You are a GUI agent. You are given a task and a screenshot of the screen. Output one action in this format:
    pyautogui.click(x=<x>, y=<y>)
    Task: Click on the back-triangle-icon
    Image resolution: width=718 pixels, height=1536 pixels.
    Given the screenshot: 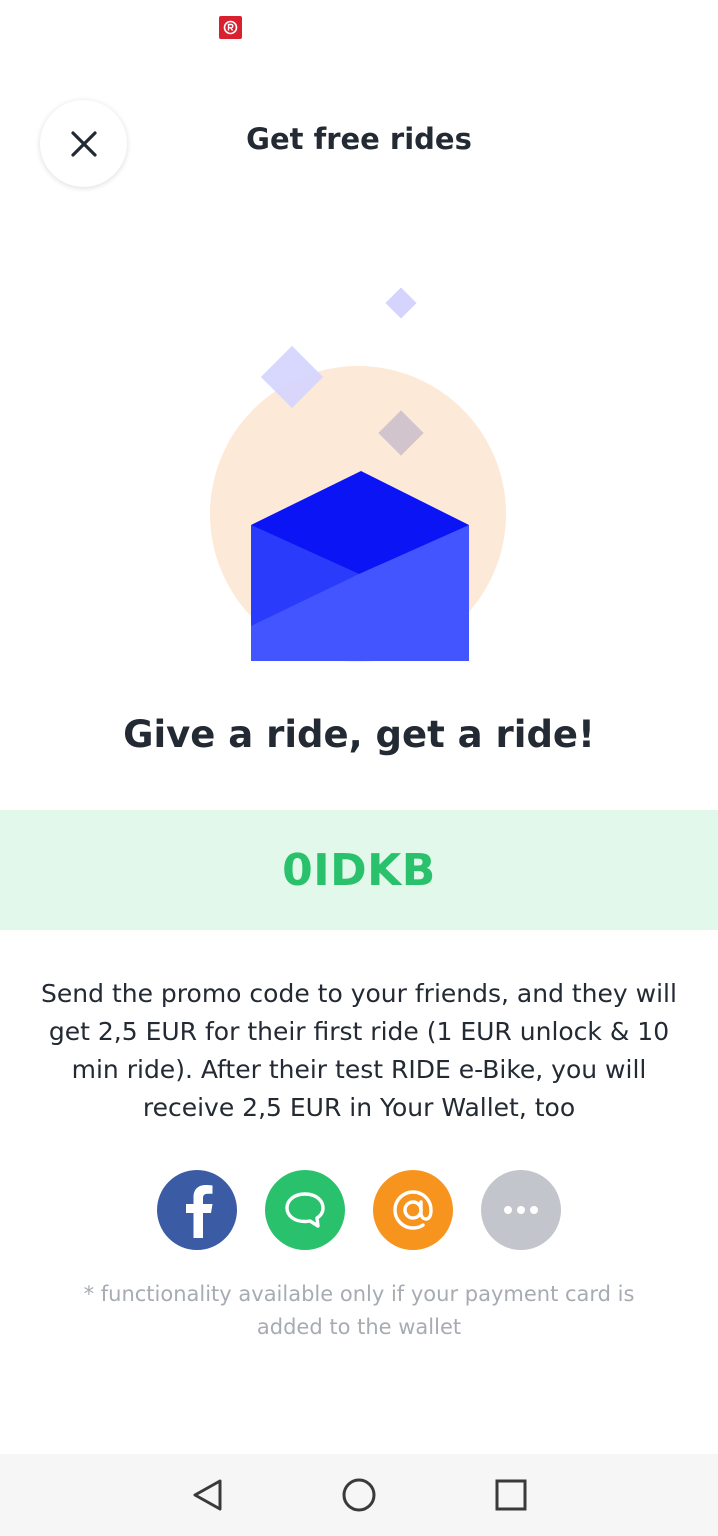 What is the action you would take?
    pyautogui.click(x=207, y=1495)
    